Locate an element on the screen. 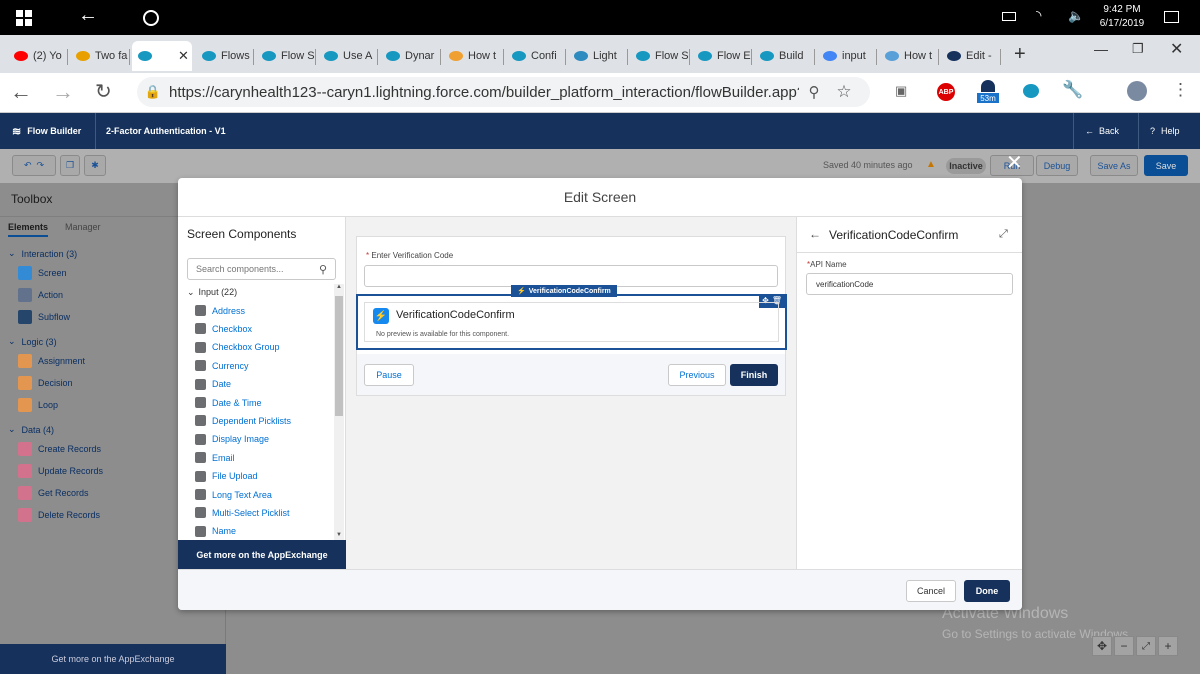  pause-button: Pause is located at coordinates (389, 375).